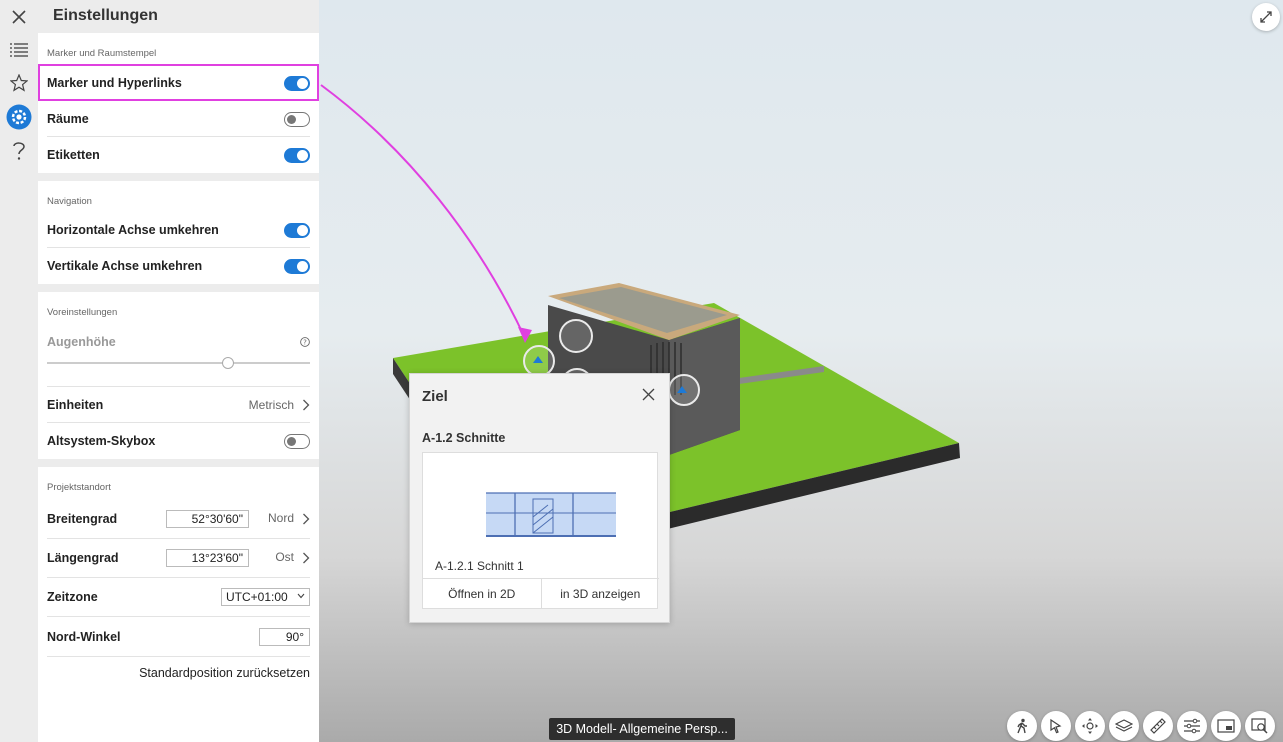 This screenshot has height=742, width=1283. What do you see at coordinates (297, 266) in the screenshot?
I see `toggle-vertical-axis` at bounding box center [297, 266].